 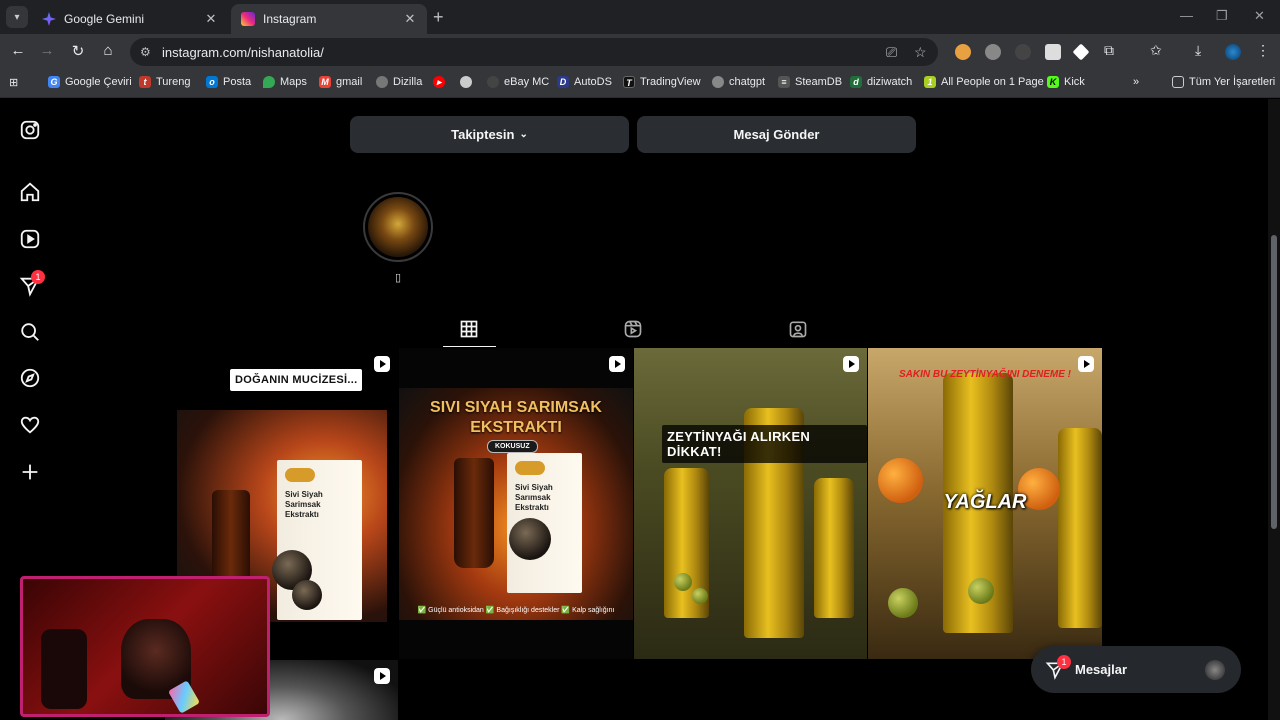 What do you see at coordinates (1198, 50) in the screenshot?
I see `download-icon: ⤓` at bounding box center [1198, 50].